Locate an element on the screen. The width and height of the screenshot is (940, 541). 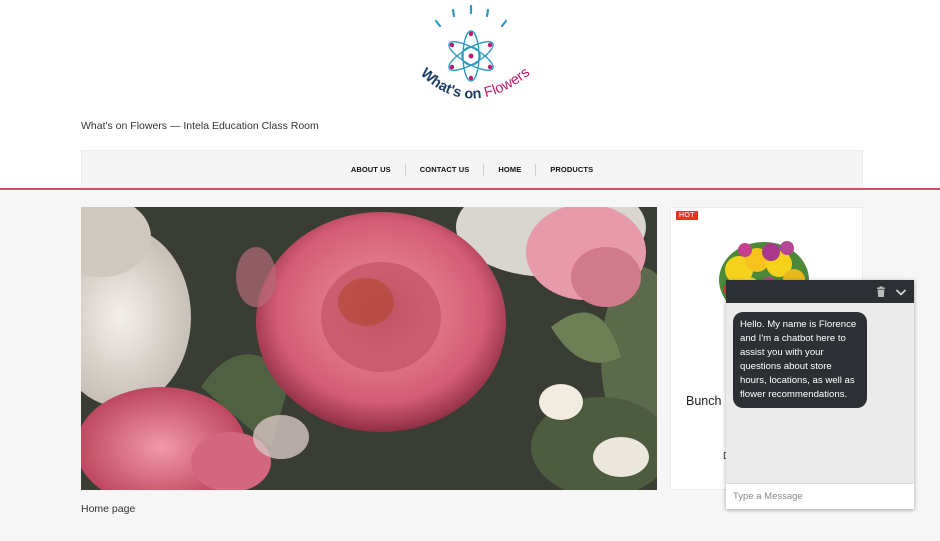
main-navigation: ABOUT US CONTACT US HOME PRODUCTS is located at coordinates (472, 169).